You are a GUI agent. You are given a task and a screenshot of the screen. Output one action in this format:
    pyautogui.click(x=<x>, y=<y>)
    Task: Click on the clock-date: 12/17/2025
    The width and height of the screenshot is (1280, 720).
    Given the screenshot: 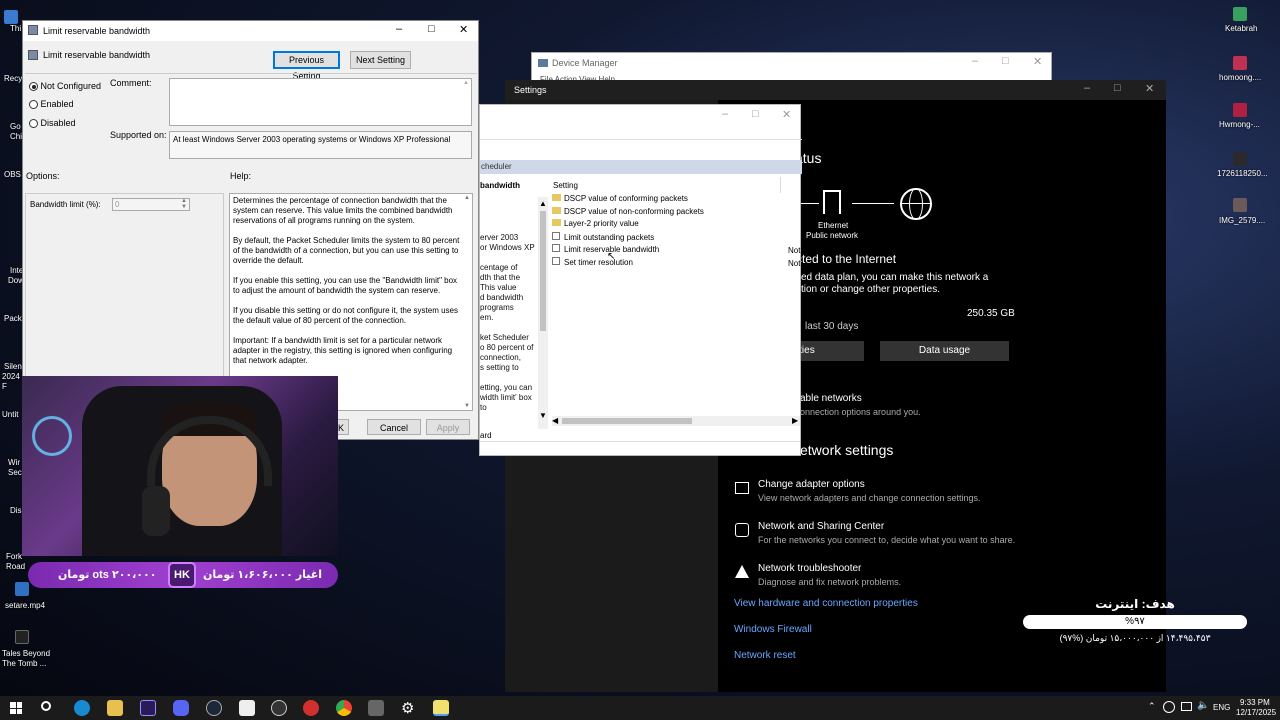 What is the action you would take?
    pyautogui.click(x=1256, y=712)
    